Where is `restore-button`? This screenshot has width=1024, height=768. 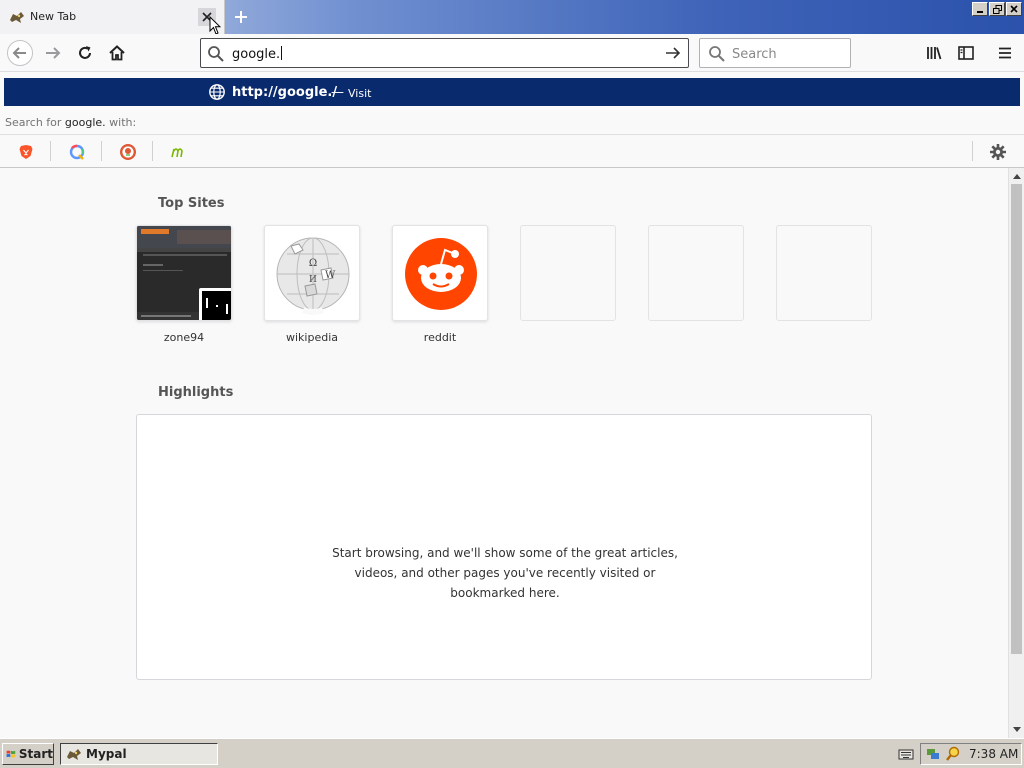 restore-button is located at coordinates (997, 9).